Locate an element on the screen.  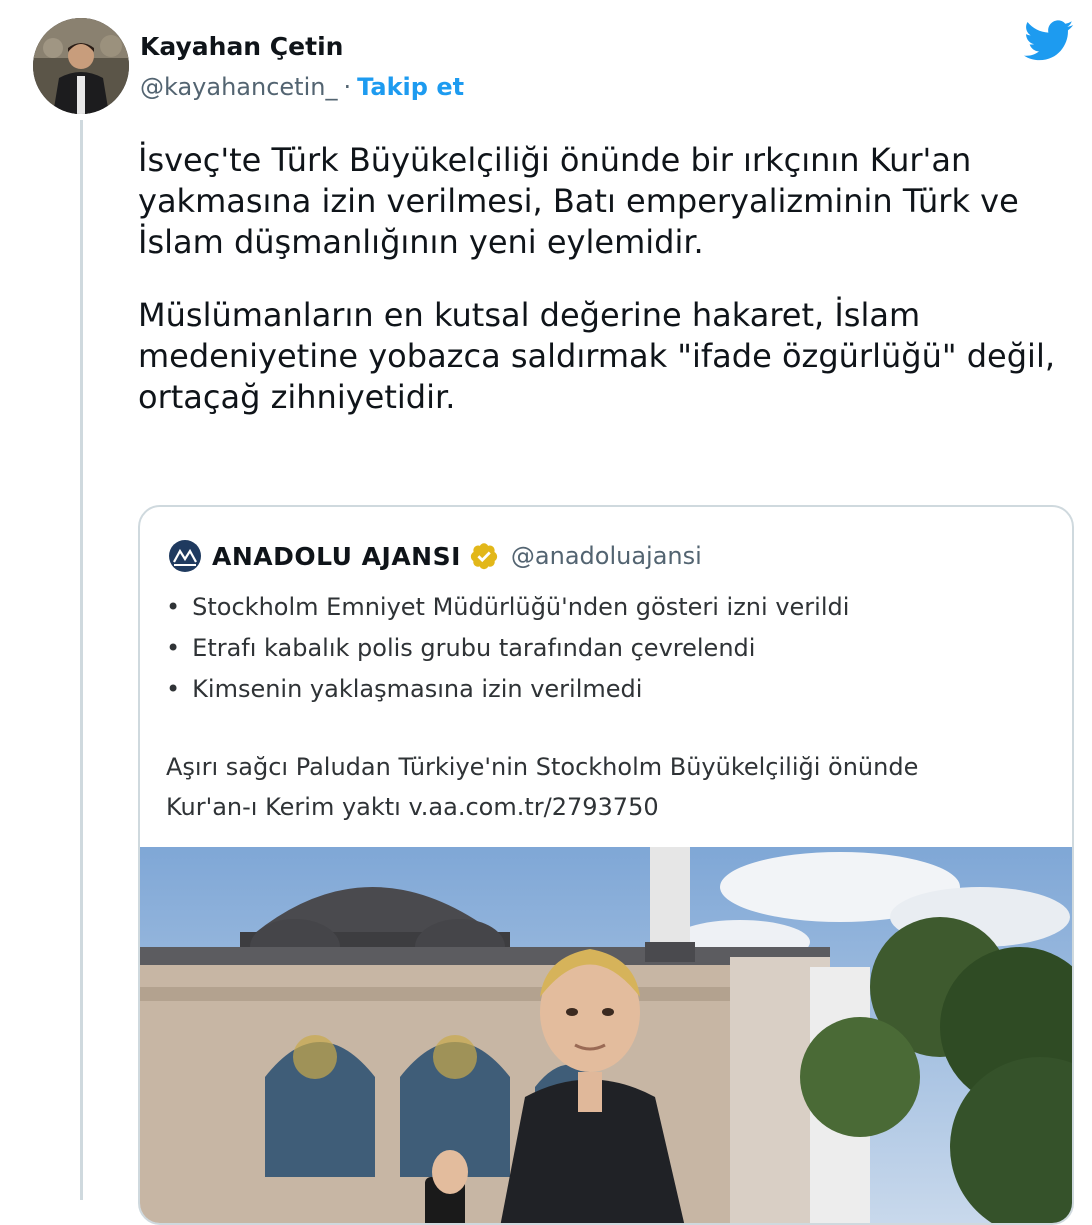
twitter-bird-icon is located at coordinates (1049, 41).